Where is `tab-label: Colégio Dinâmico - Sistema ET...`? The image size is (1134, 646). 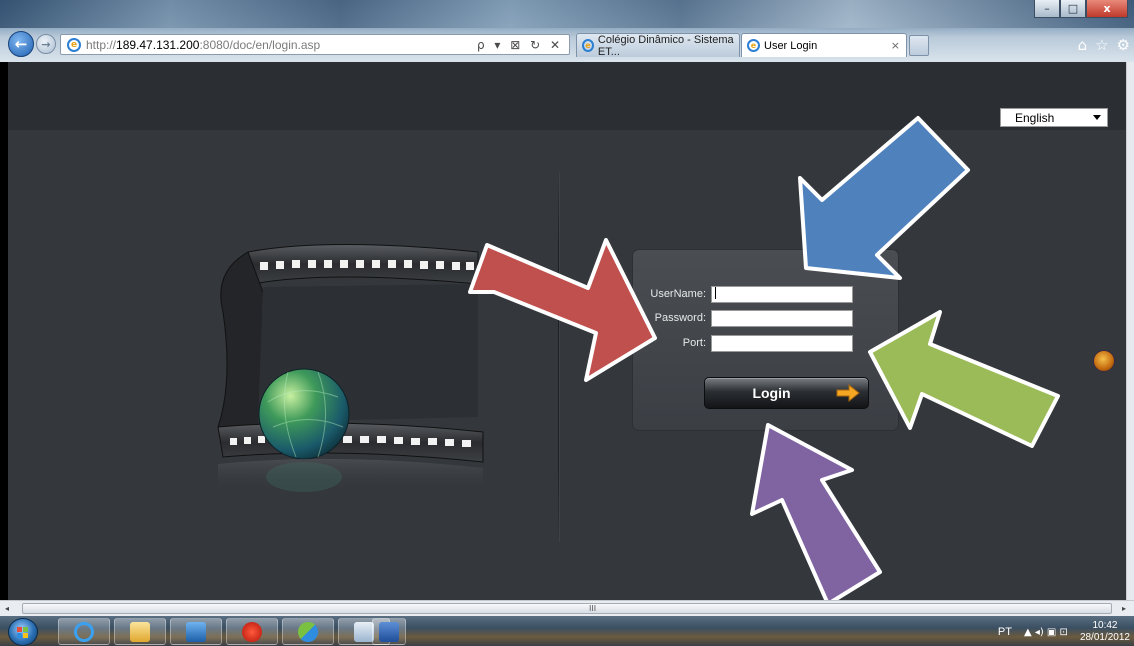
tab-label: Colégio Dinâmico - Sistema ET... is located at coordinates (665, 45).